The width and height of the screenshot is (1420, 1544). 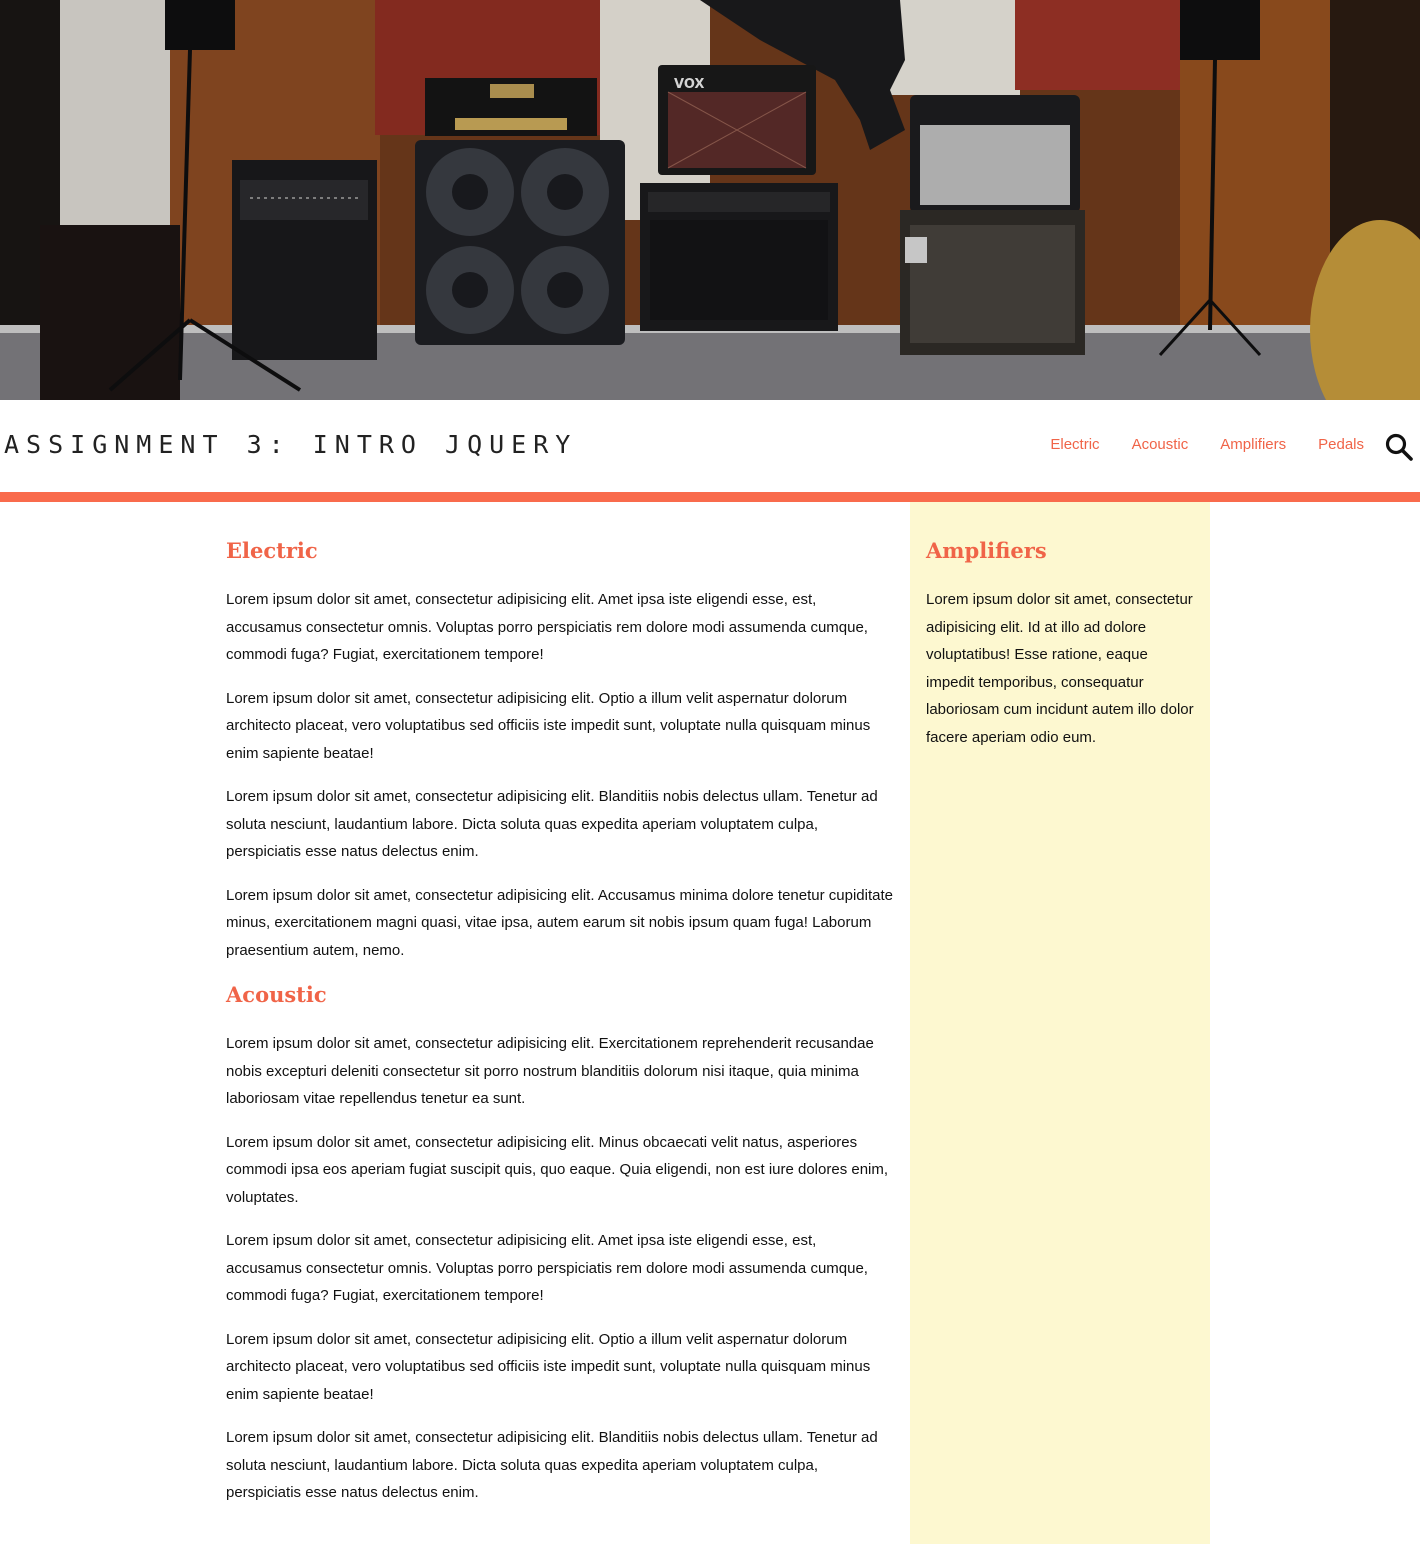 I want to click on sidebar-heading: Amplifiers, so click(x=986, y=550).